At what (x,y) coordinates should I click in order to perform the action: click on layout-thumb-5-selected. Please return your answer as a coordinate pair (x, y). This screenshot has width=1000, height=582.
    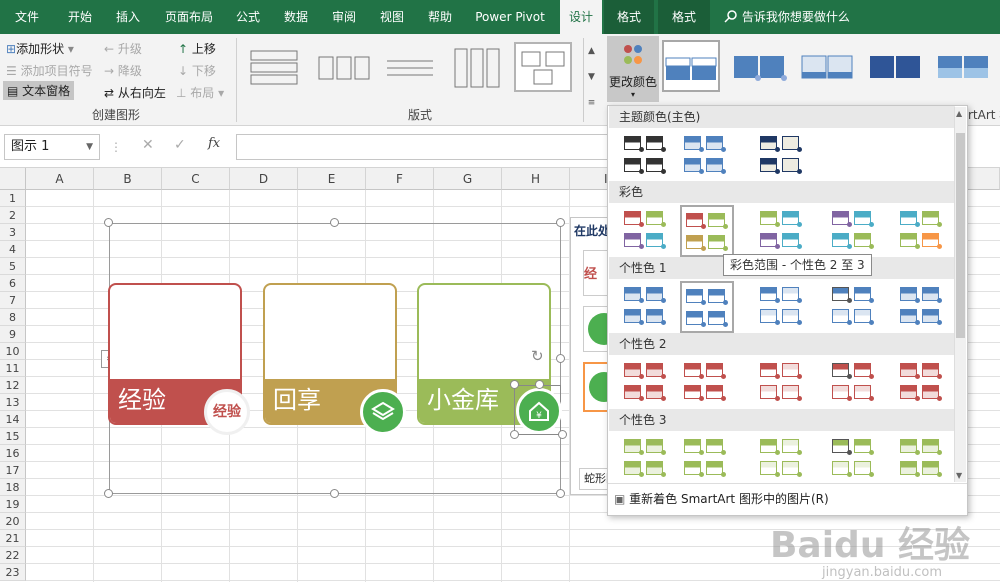
    Looking at the image, I should click on (543, 67).